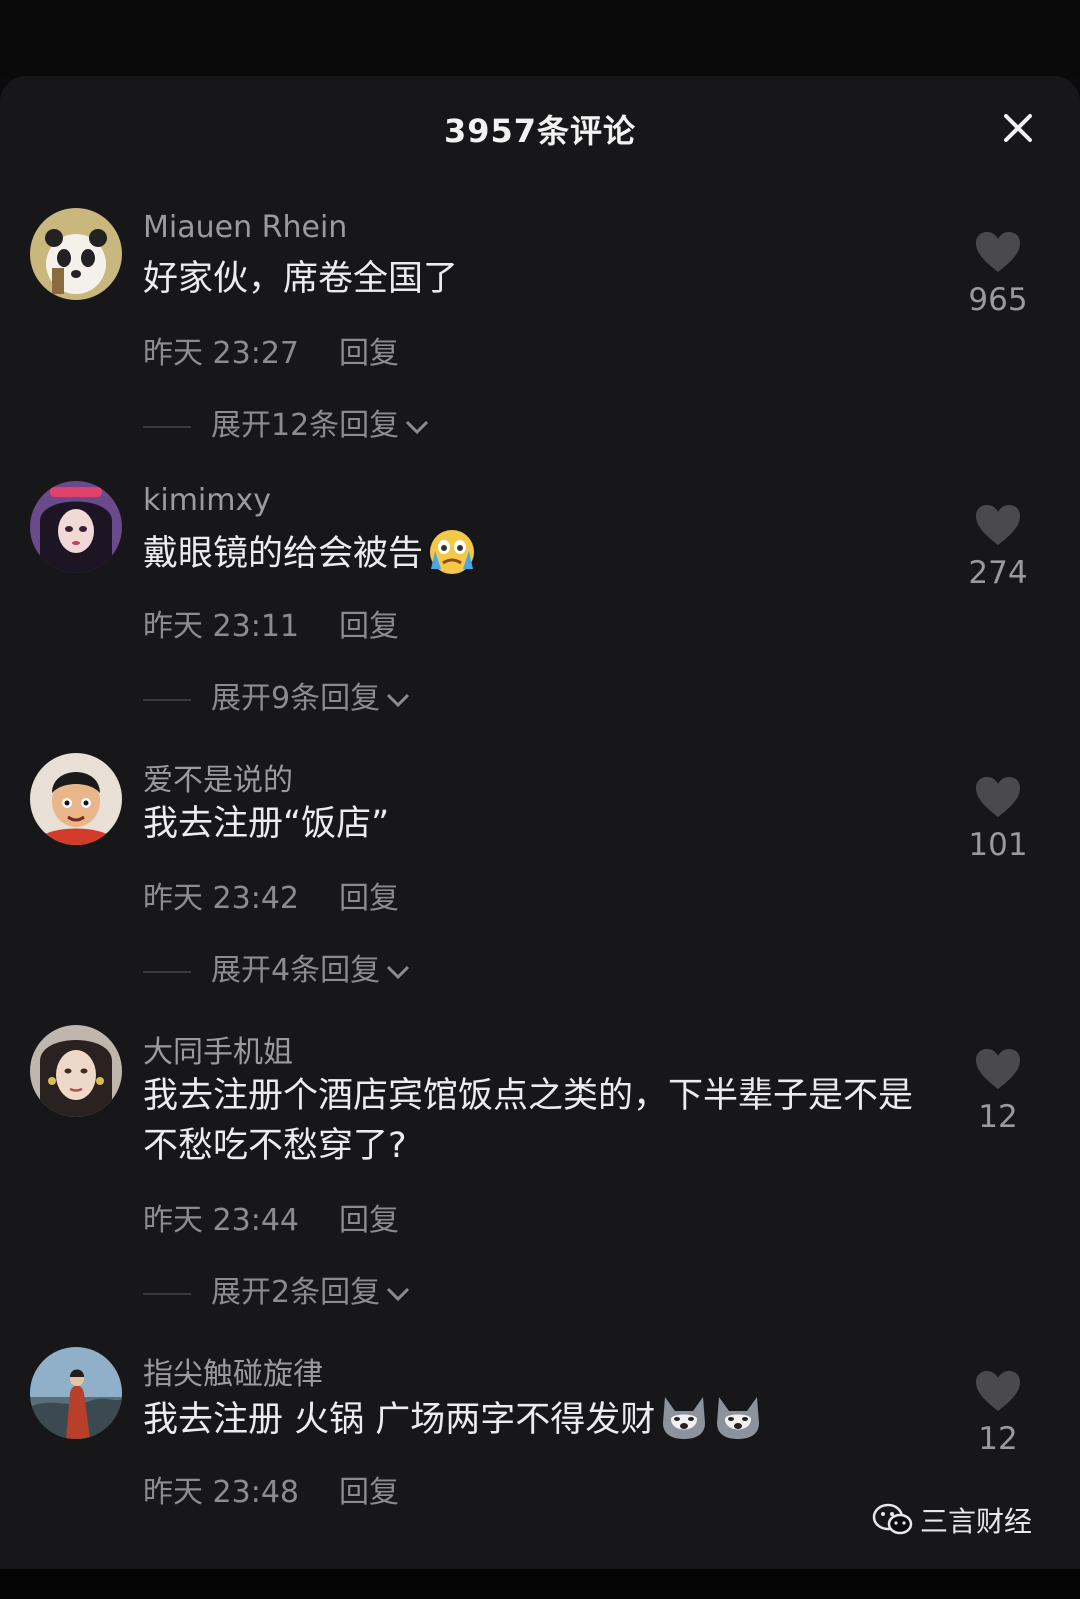 This screenshot has height=1599, width=1080. What do you see at coordinates (998, 547) in the screenshot?
I see `like-button: 274` at bounding box center [998, 547].